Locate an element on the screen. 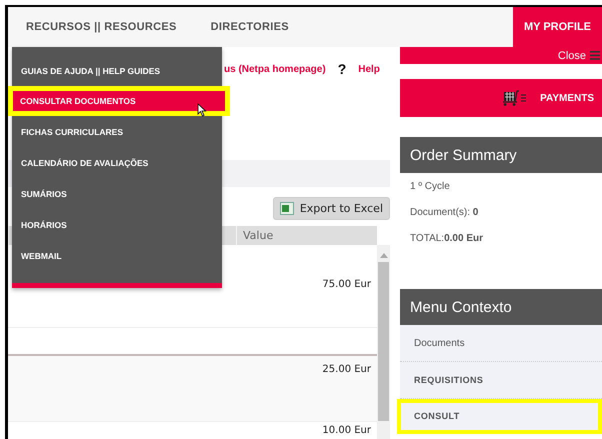 This screenshot has height=439, width=602. payments-button: PAYMENTS is located at coordinates (501, 98).